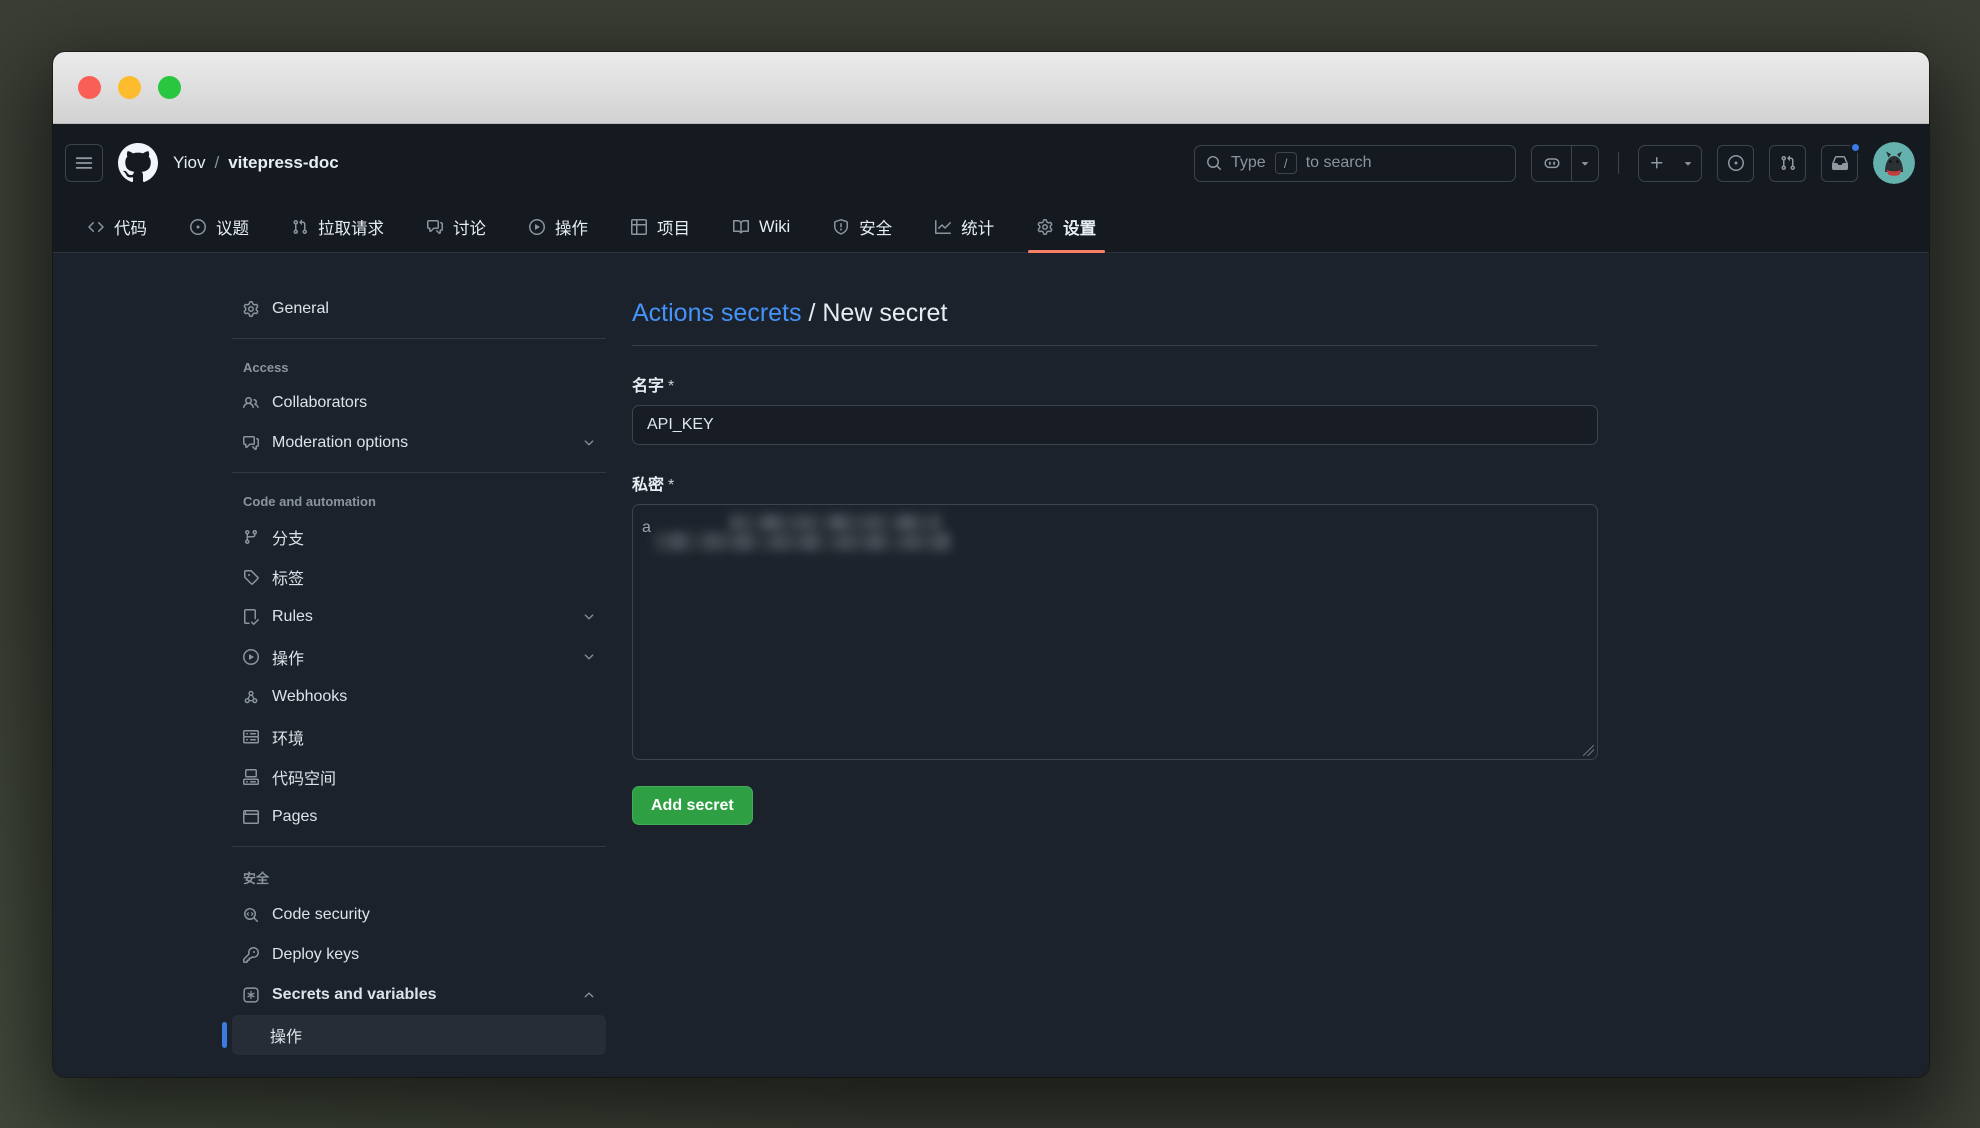 This screenshot has width=1980, height=1128. What do you see at coordinates (419, 657) in the screenshot?
I see `sidebar-item-actions: 操作` at bounding box center [419, 657].